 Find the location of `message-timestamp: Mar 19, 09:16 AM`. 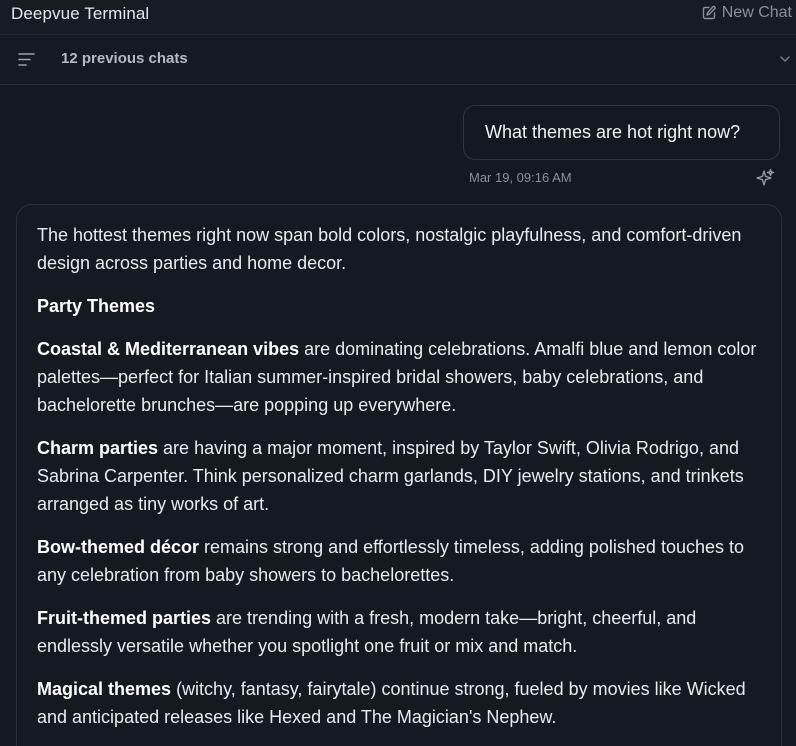

message-timestamp: Mar 19, 09:16 AM is located at coordinates (520, 177).